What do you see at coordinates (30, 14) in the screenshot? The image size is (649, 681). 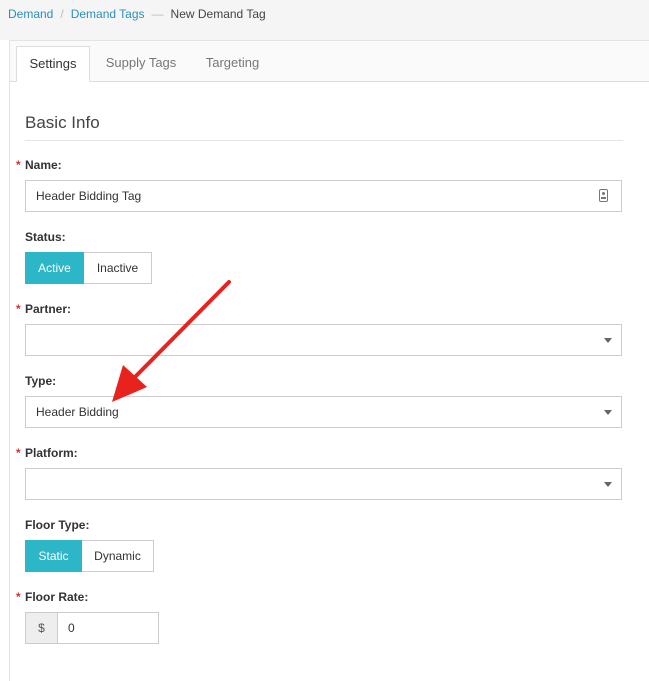 I see `breadcrumb-demand-link: Demand` at bounding box center [30, 14].